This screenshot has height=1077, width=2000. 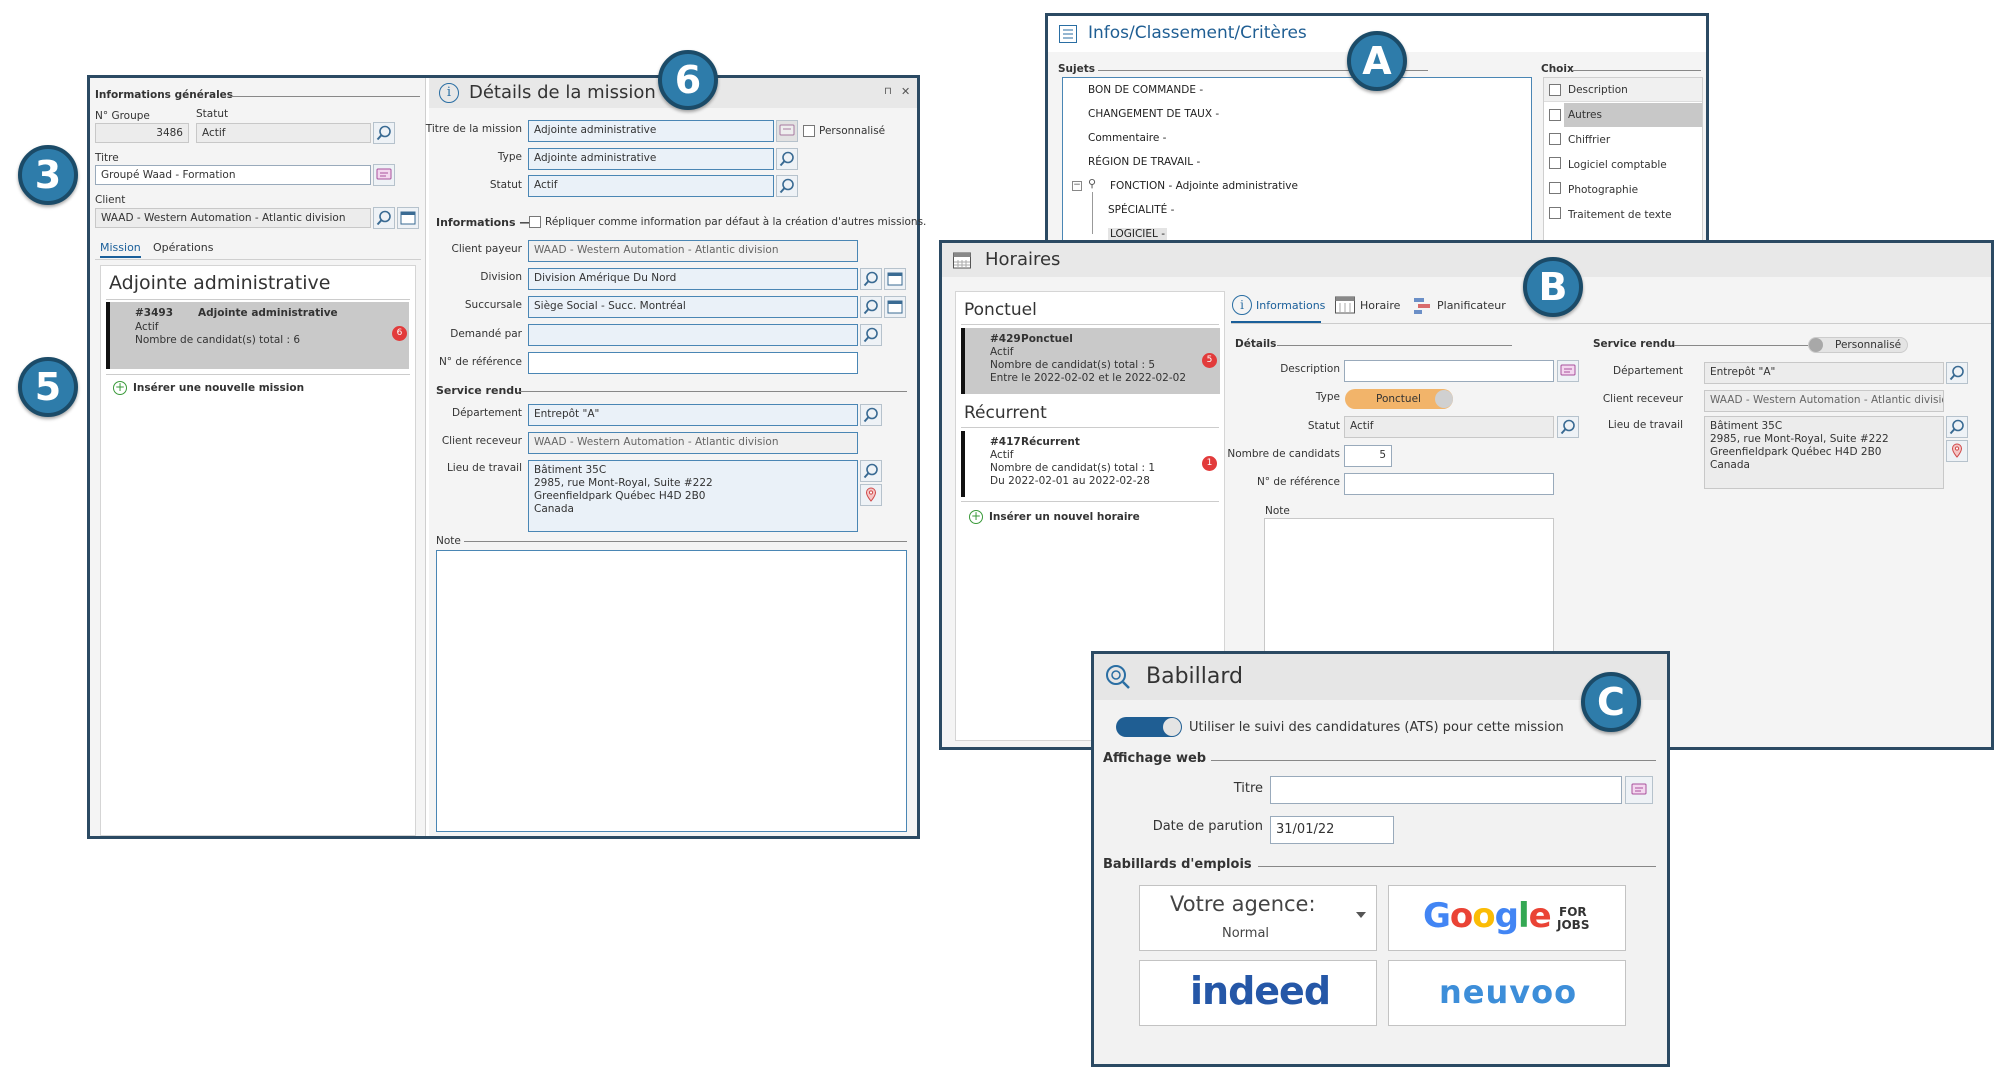 What do you see at coordinates (154, 313) in the screenshot?
I see `item-id: #3493` at bounding box center [154, 313].